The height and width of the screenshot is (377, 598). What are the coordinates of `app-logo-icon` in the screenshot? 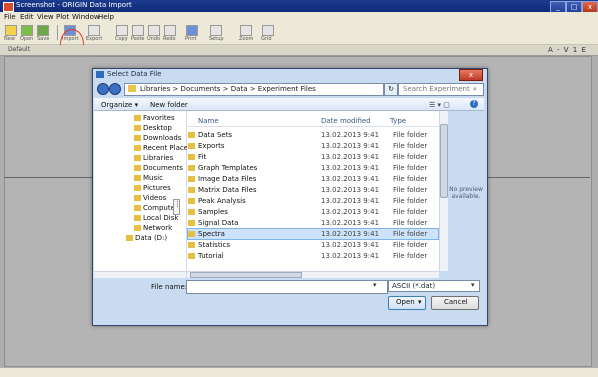 It's located at (8, 7).